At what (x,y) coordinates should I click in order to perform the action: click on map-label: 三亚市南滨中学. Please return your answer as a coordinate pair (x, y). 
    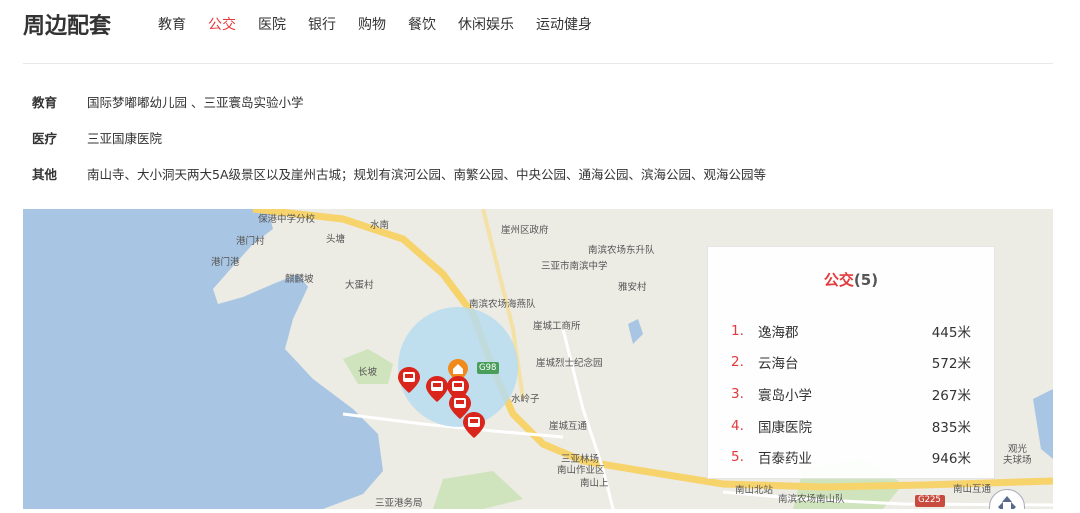
    Looking at the image, I should click on (574, 266).